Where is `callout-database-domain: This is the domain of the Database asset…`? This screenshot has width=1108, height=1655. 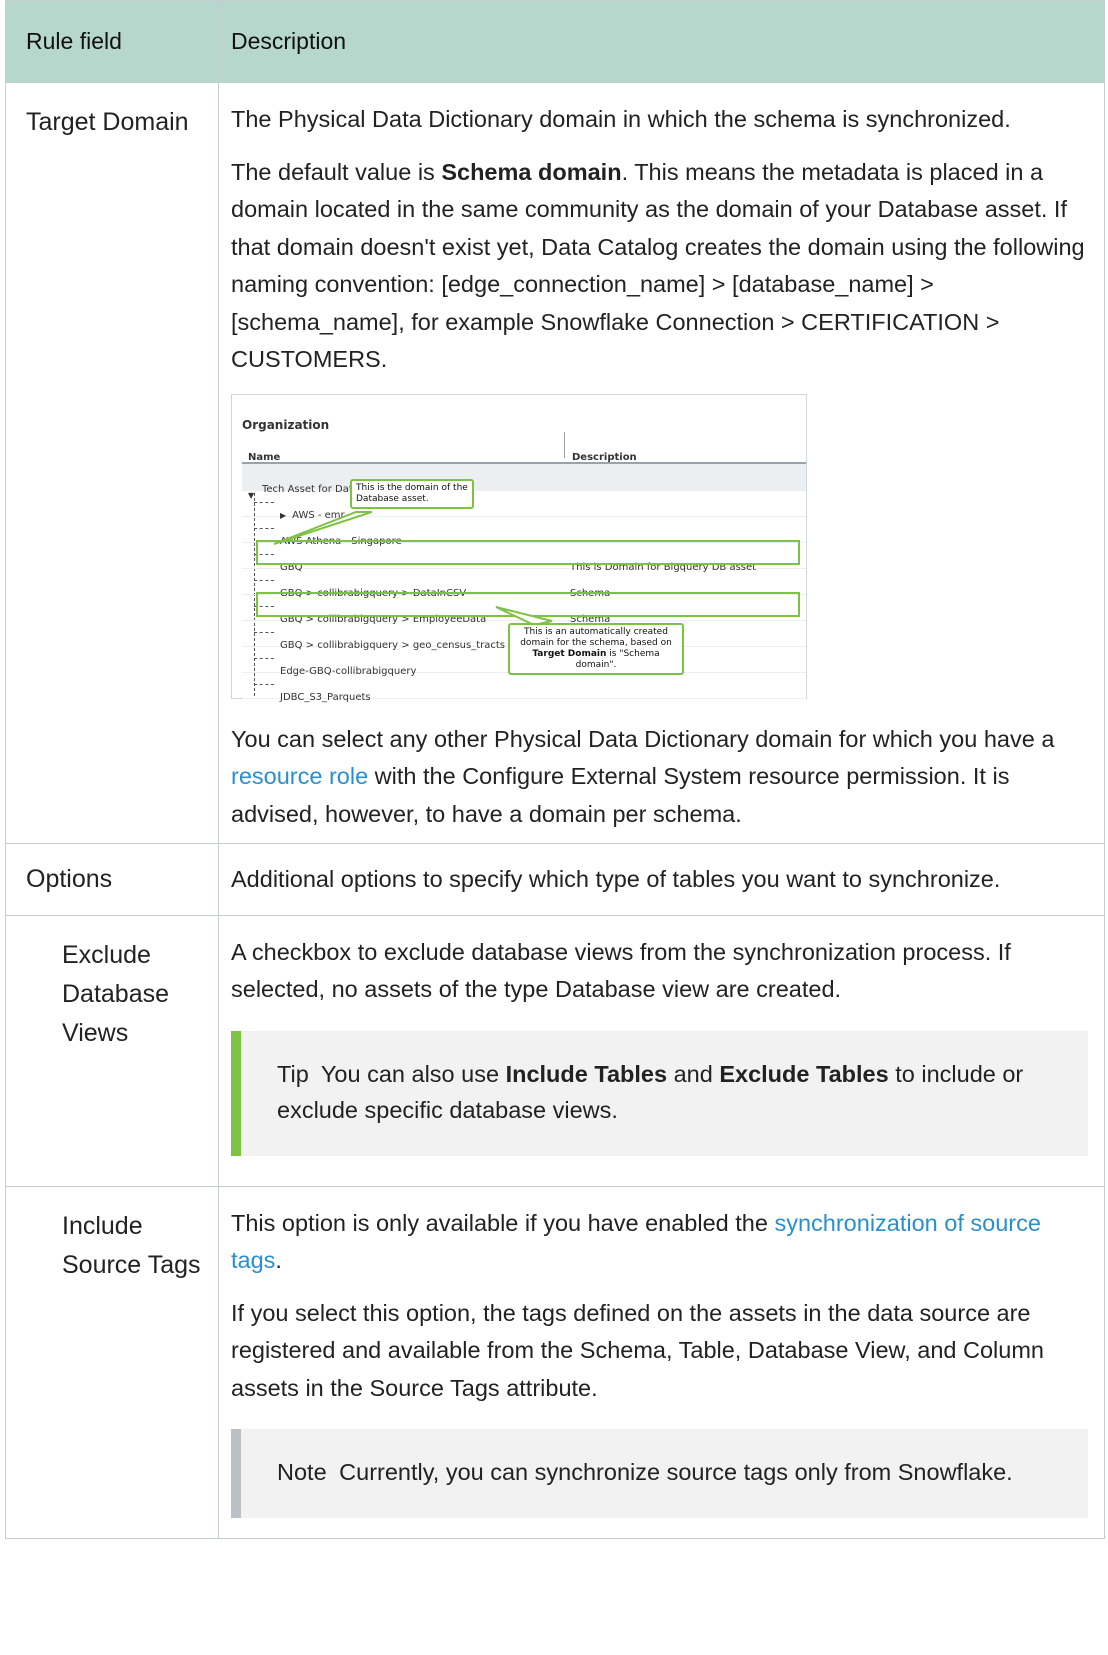 callout-database-domain: This is the domain of the Database asset… is located at coordinates (412, 493).